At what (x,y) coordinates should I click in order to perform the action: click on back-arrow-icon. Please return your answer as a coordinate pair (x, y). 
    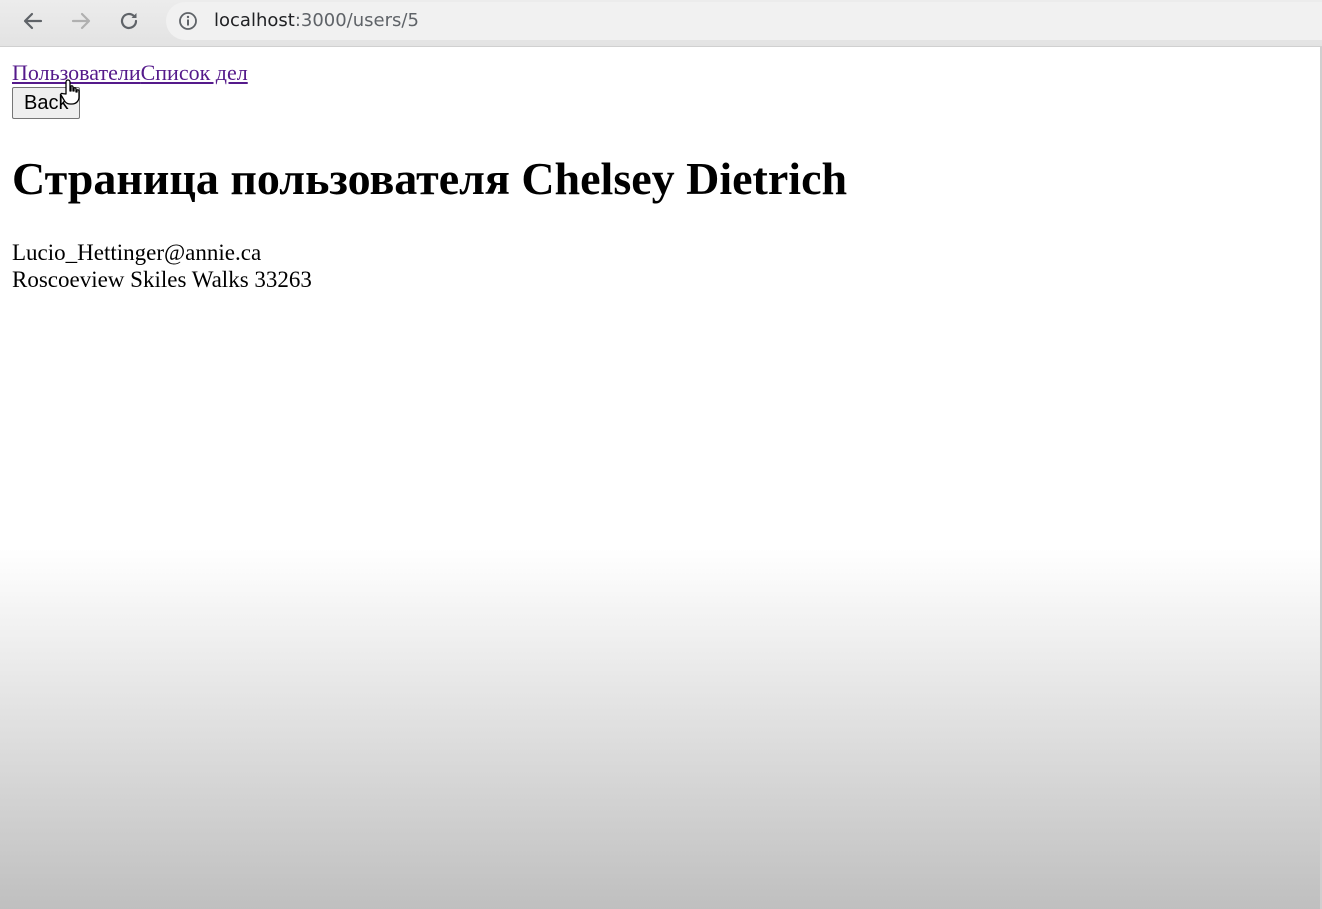
    Looking at the image, I should click on (33, 21).